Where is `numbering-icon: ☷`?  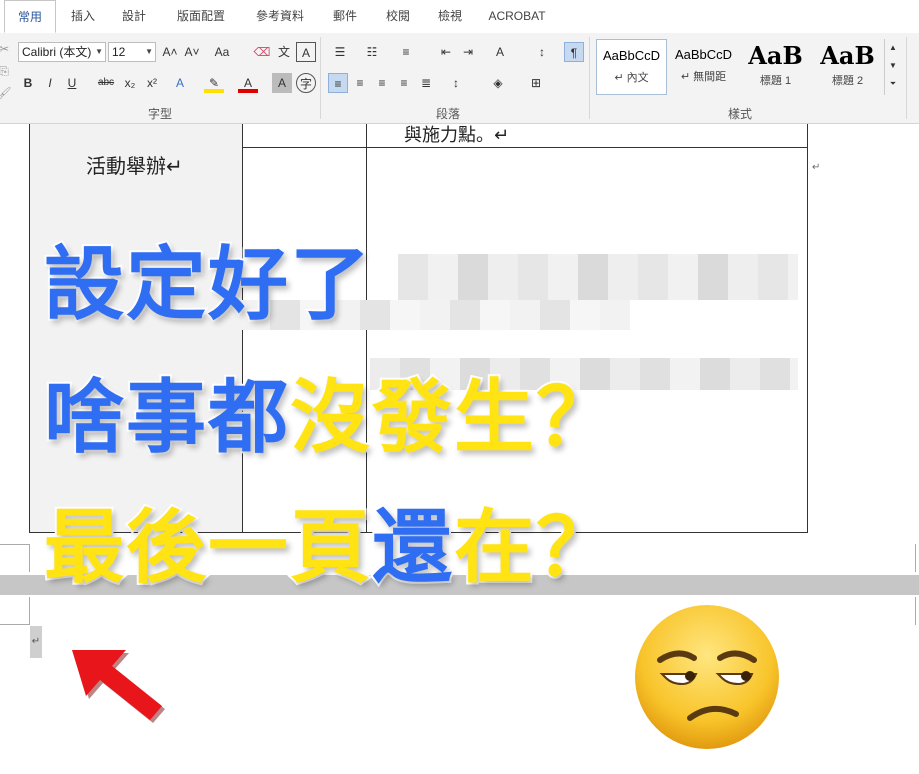
numbering-icon: ☷ is located at coordinates (372, 52).